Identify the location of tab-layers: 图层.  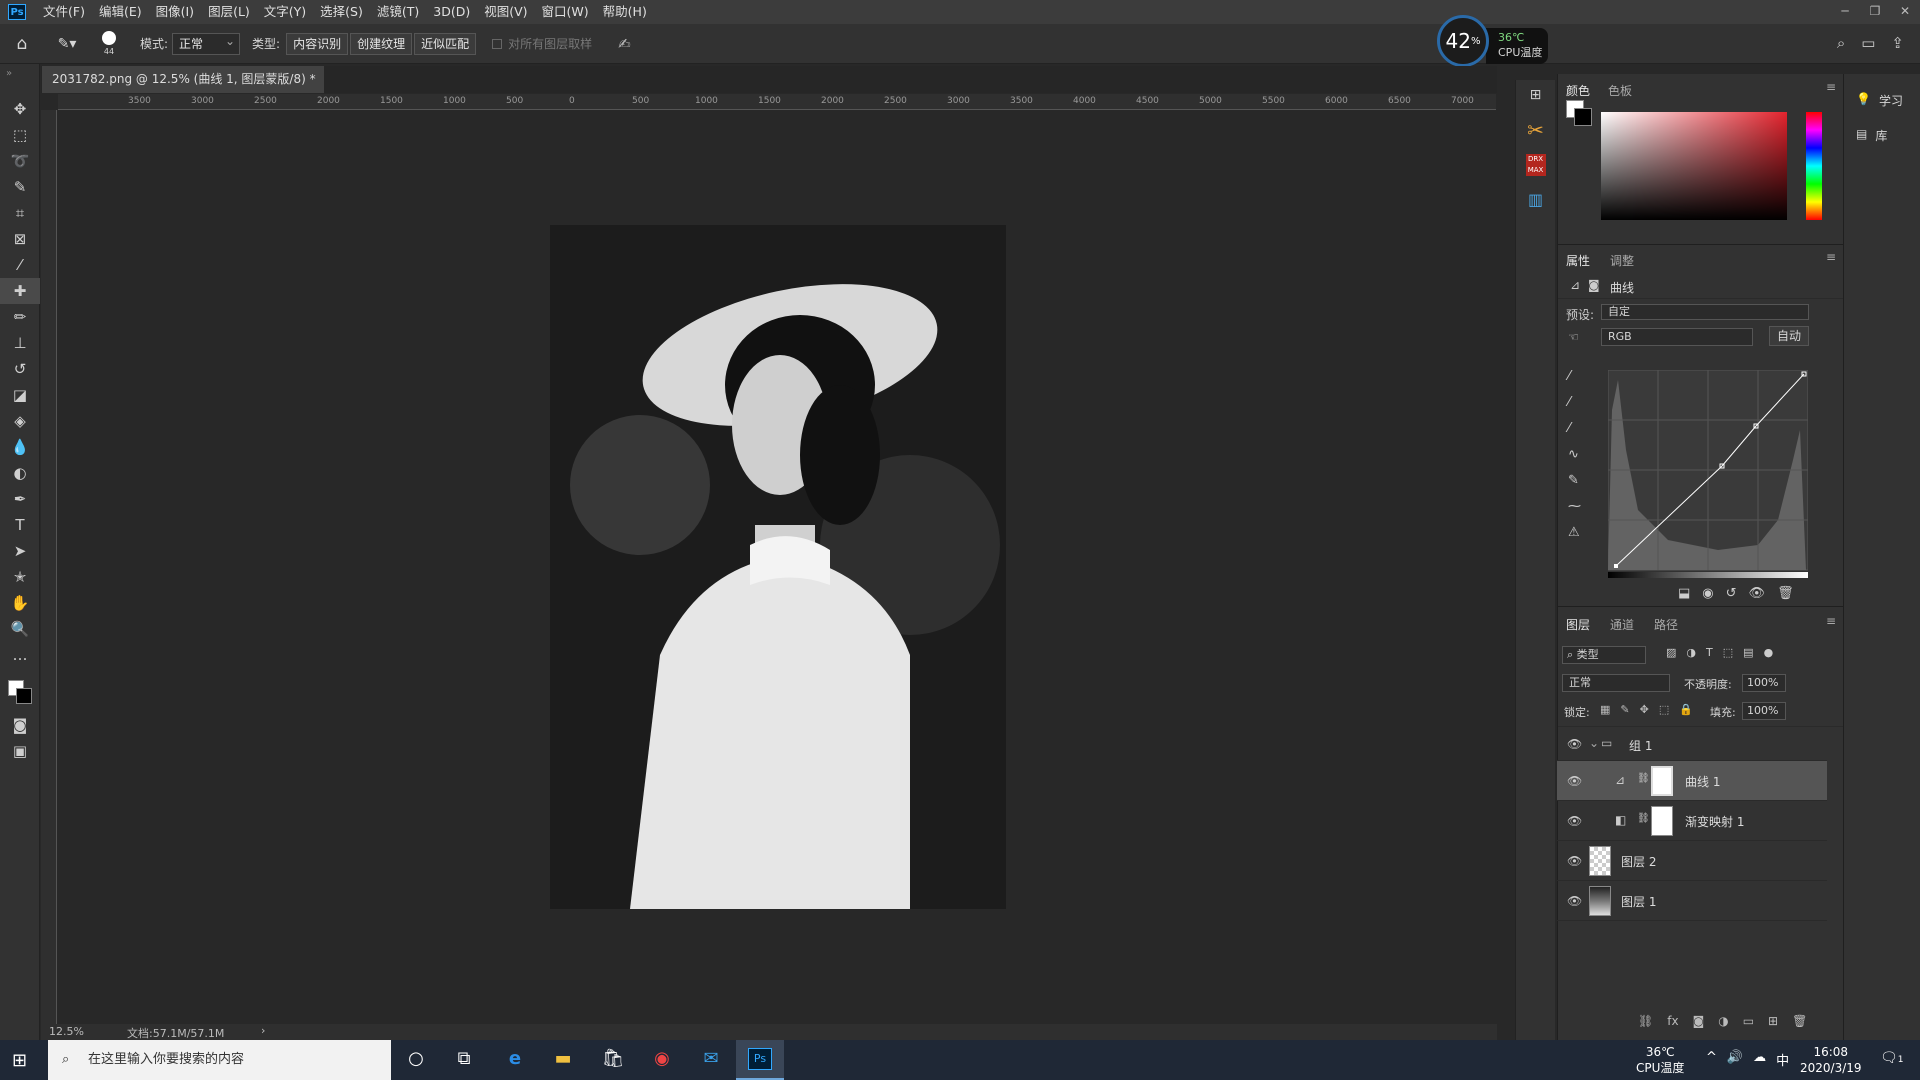
(1578, 624).